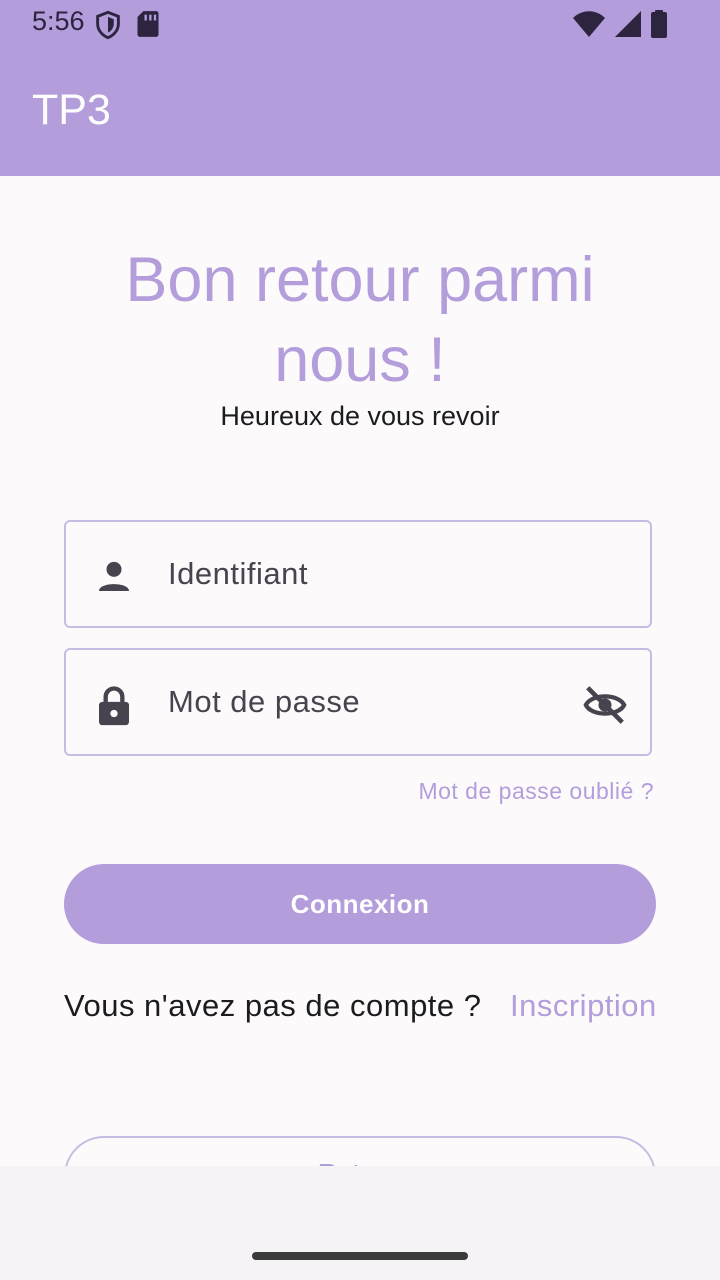  Describe the element at coordinates (605, 705) in the screenshot. I see `visibility-off-icon` at that location.